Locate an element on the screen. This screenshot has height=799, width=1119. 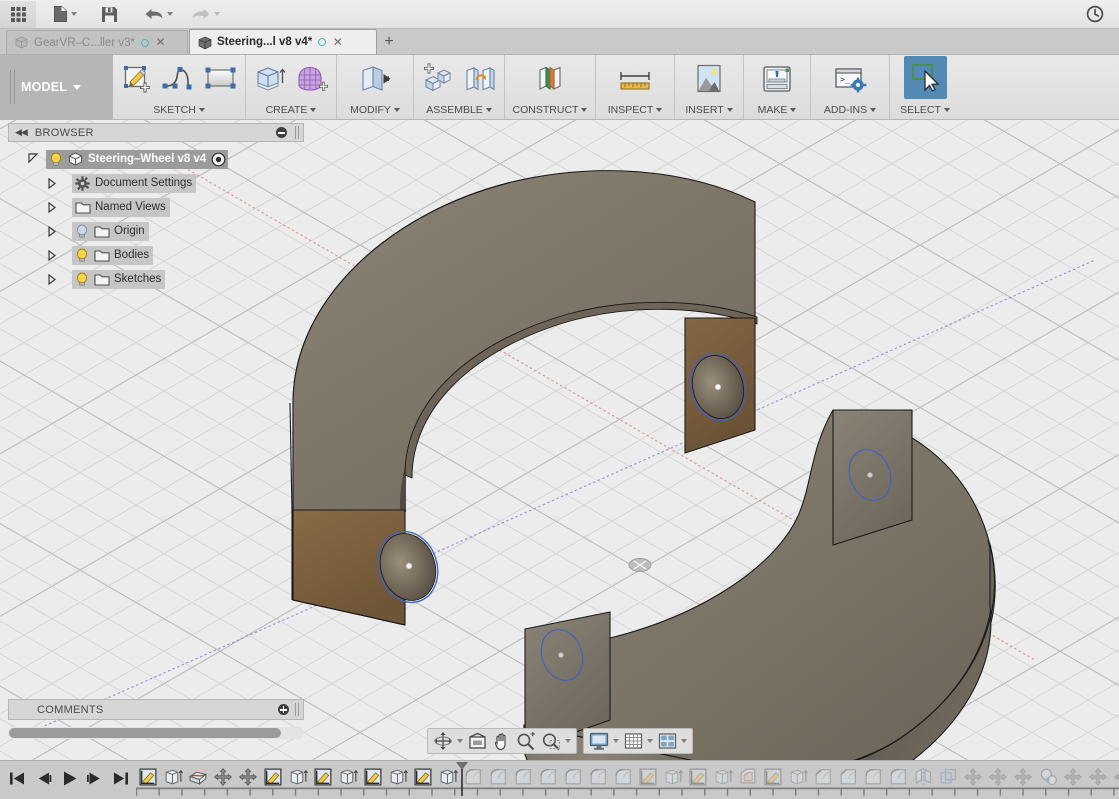
minus-circle-icon is located at coordinates (281, 132).